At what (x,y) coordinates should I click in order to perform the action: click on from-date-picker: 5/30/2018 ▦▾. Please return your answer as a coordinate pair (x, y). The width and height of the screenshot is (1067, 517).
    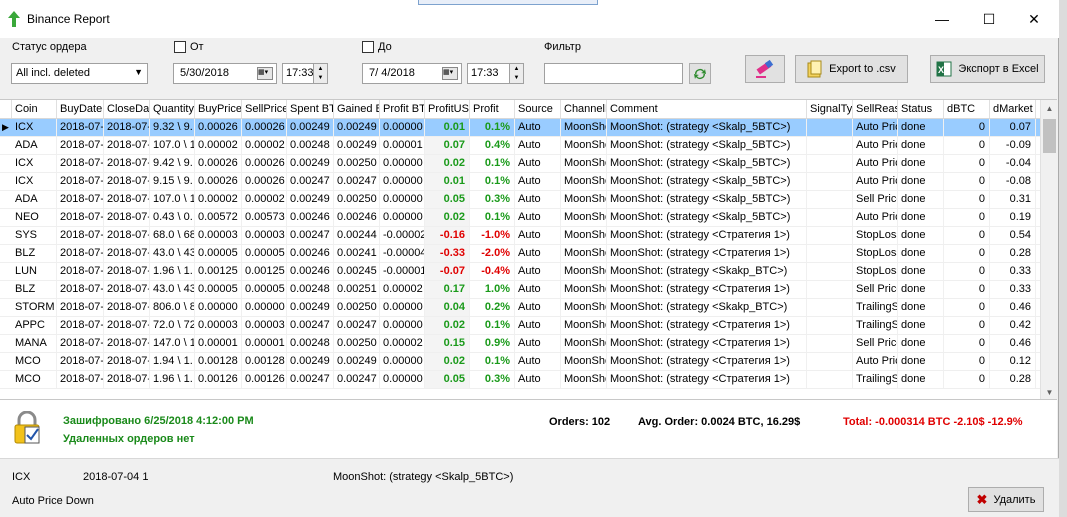
    Looking at the image, I should click on (225, 73).